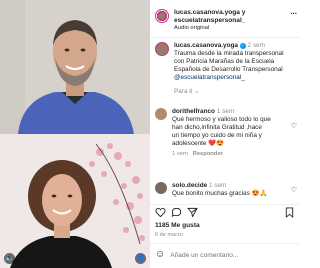  Describe the element at coordinates (198, 143) in the screenshot. I see `comment-text-line: adolescente ❤️😍` at that location.